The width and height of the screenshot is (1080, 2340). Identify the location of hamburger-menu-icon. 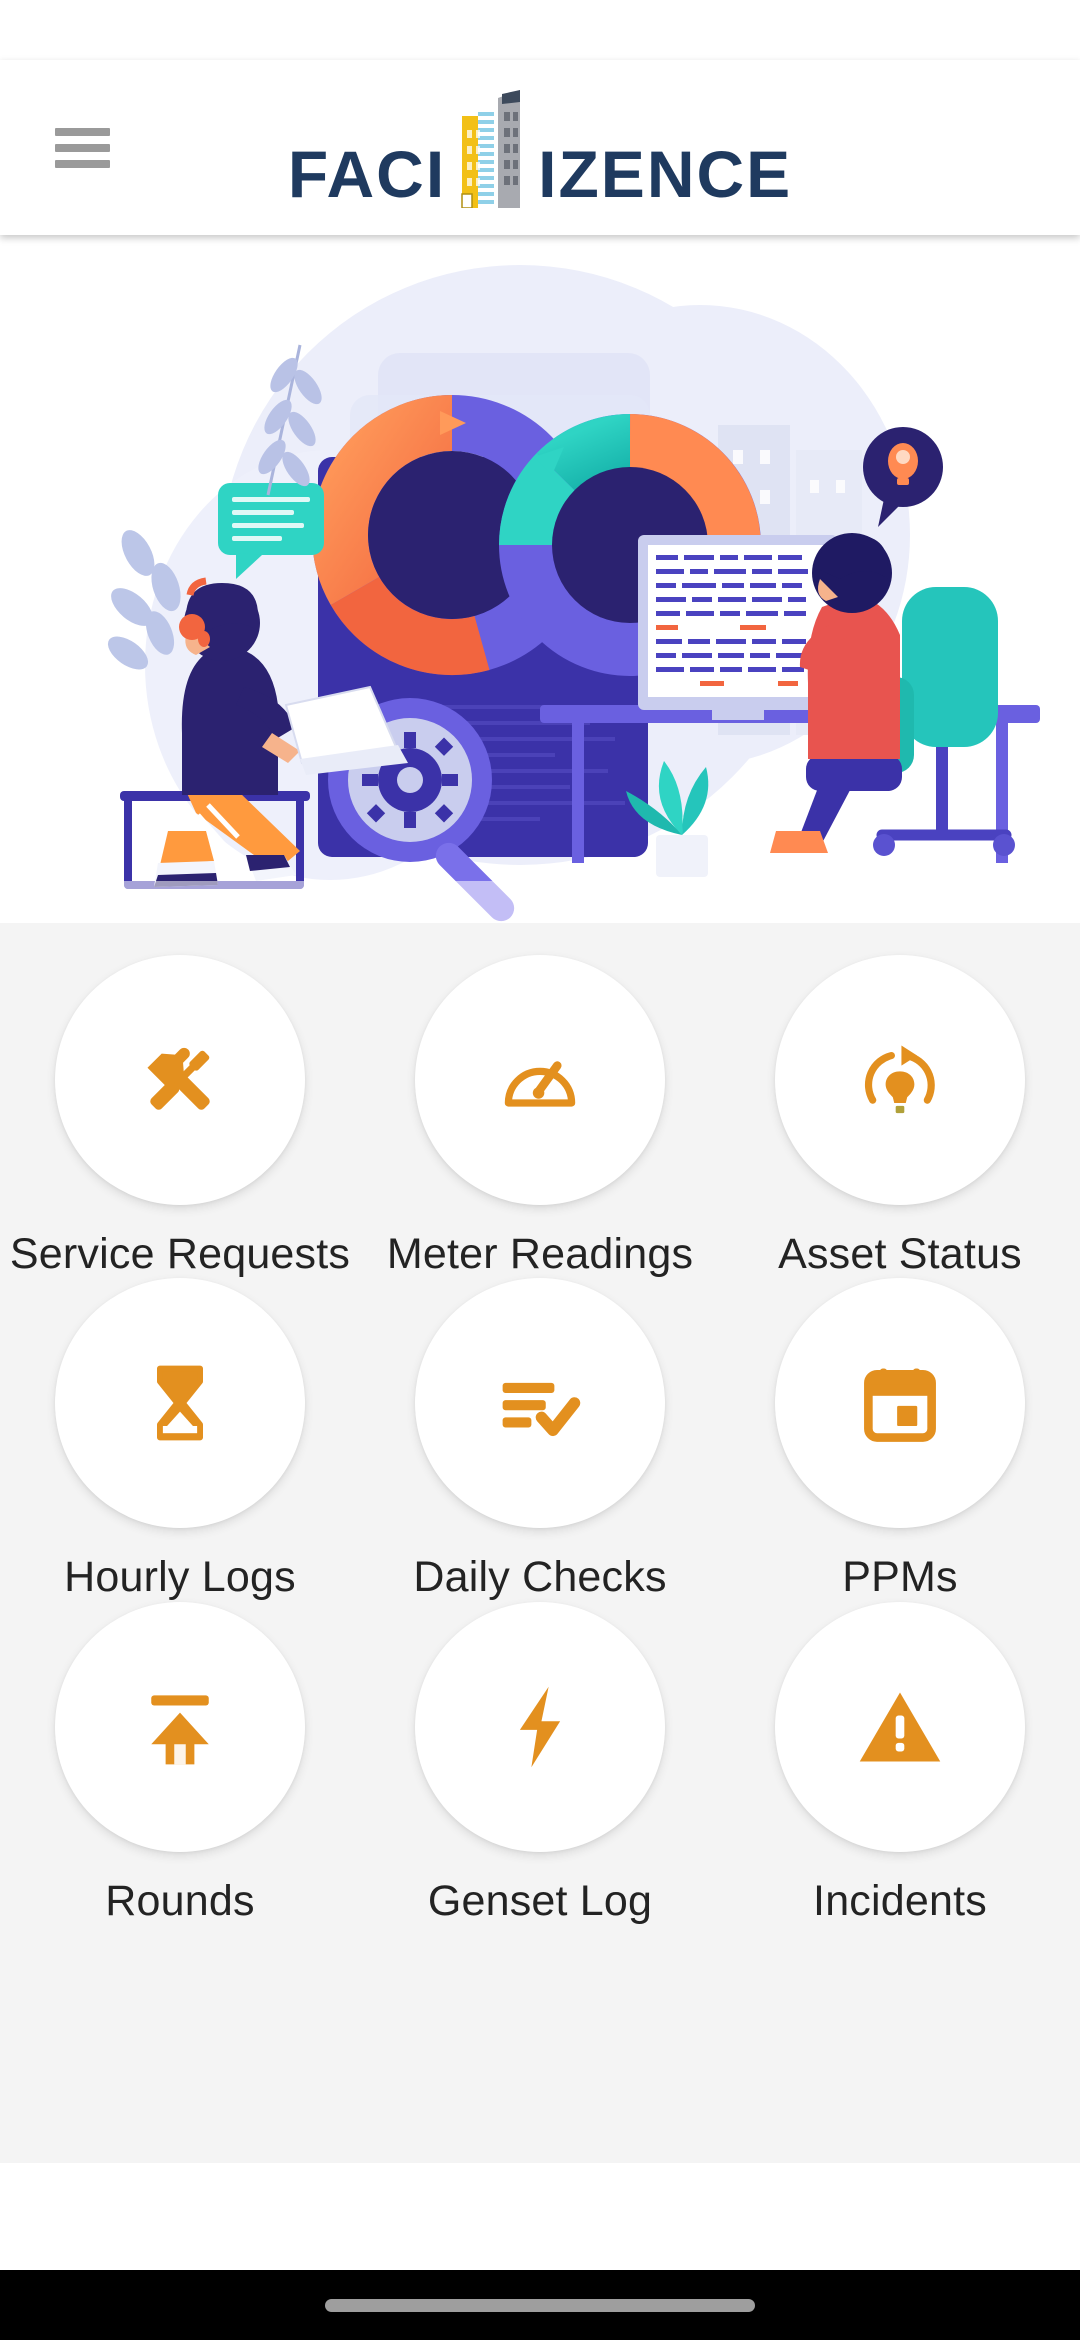
(82, 147).